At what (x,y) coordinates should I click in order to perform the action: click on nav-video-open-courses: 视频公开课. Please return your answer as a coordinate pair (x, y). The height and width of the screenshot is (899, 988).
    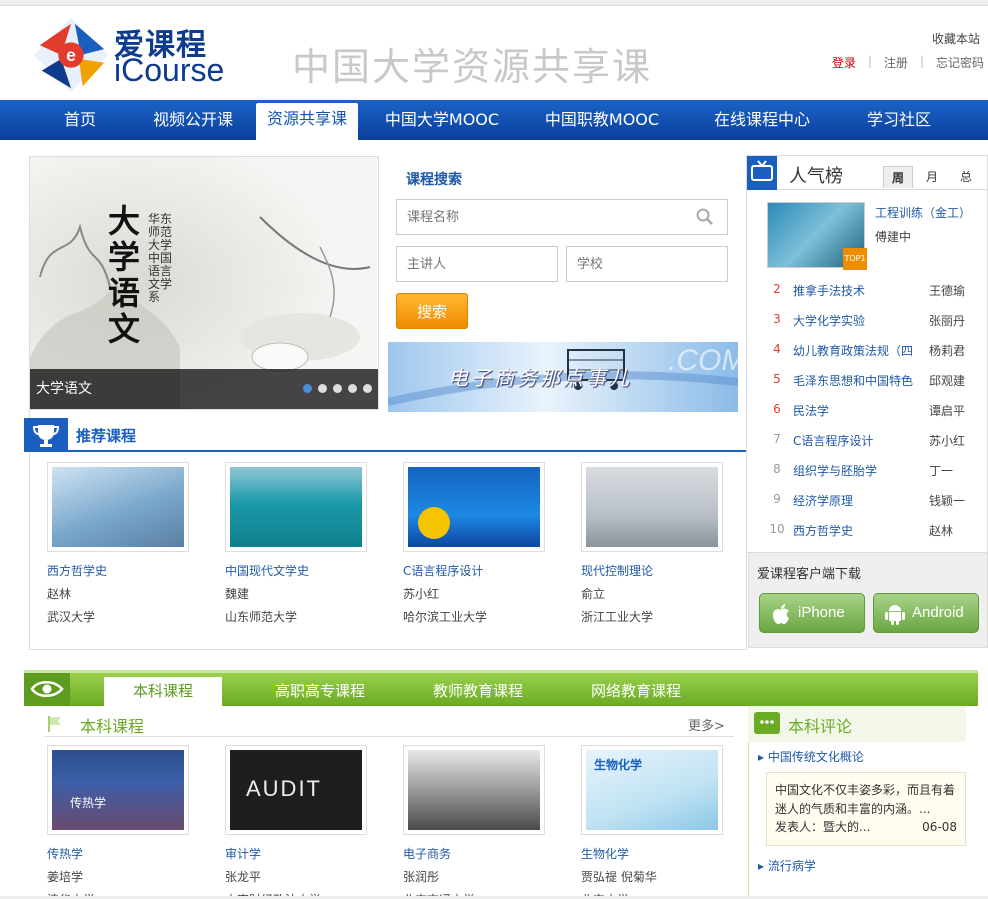
    Looking at the image, I should click on (193, 120).